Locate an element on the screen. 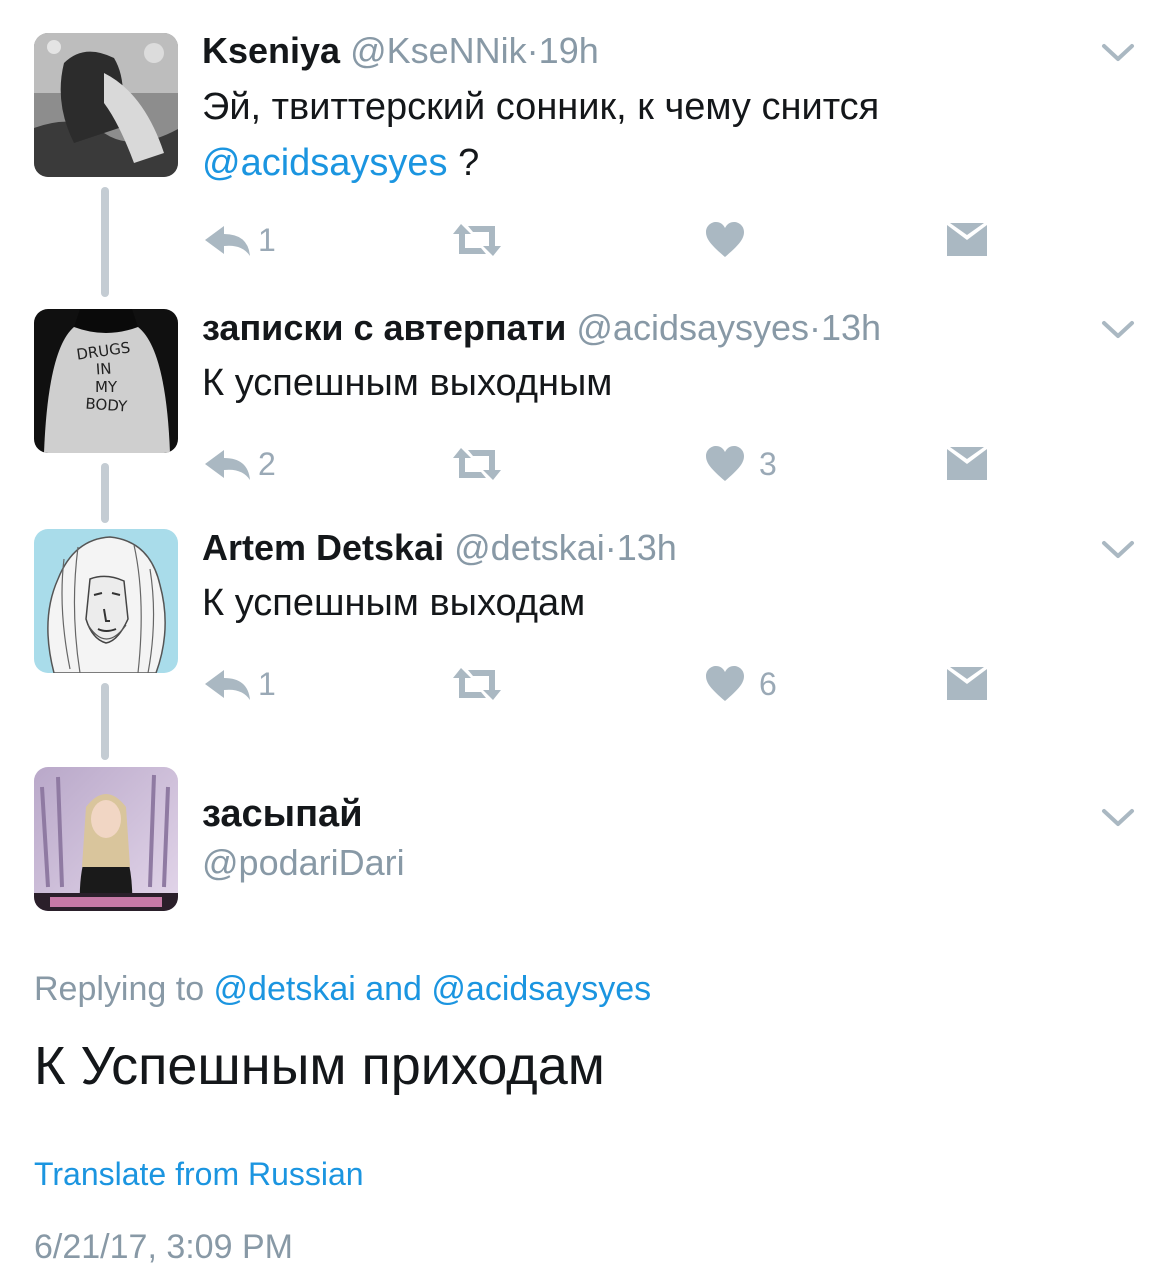 This screenshot has height=1280, width=1165. reply-button: 2 is located at coordinates (239, 464).